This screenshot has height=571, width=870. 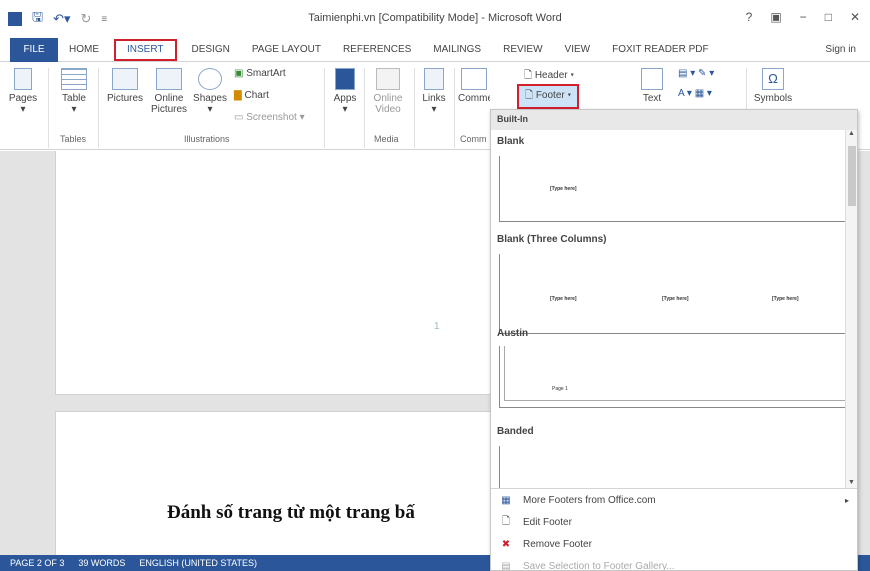 I want to click on edit-footer-label: Edit Footer, so click(x=547, y=522).